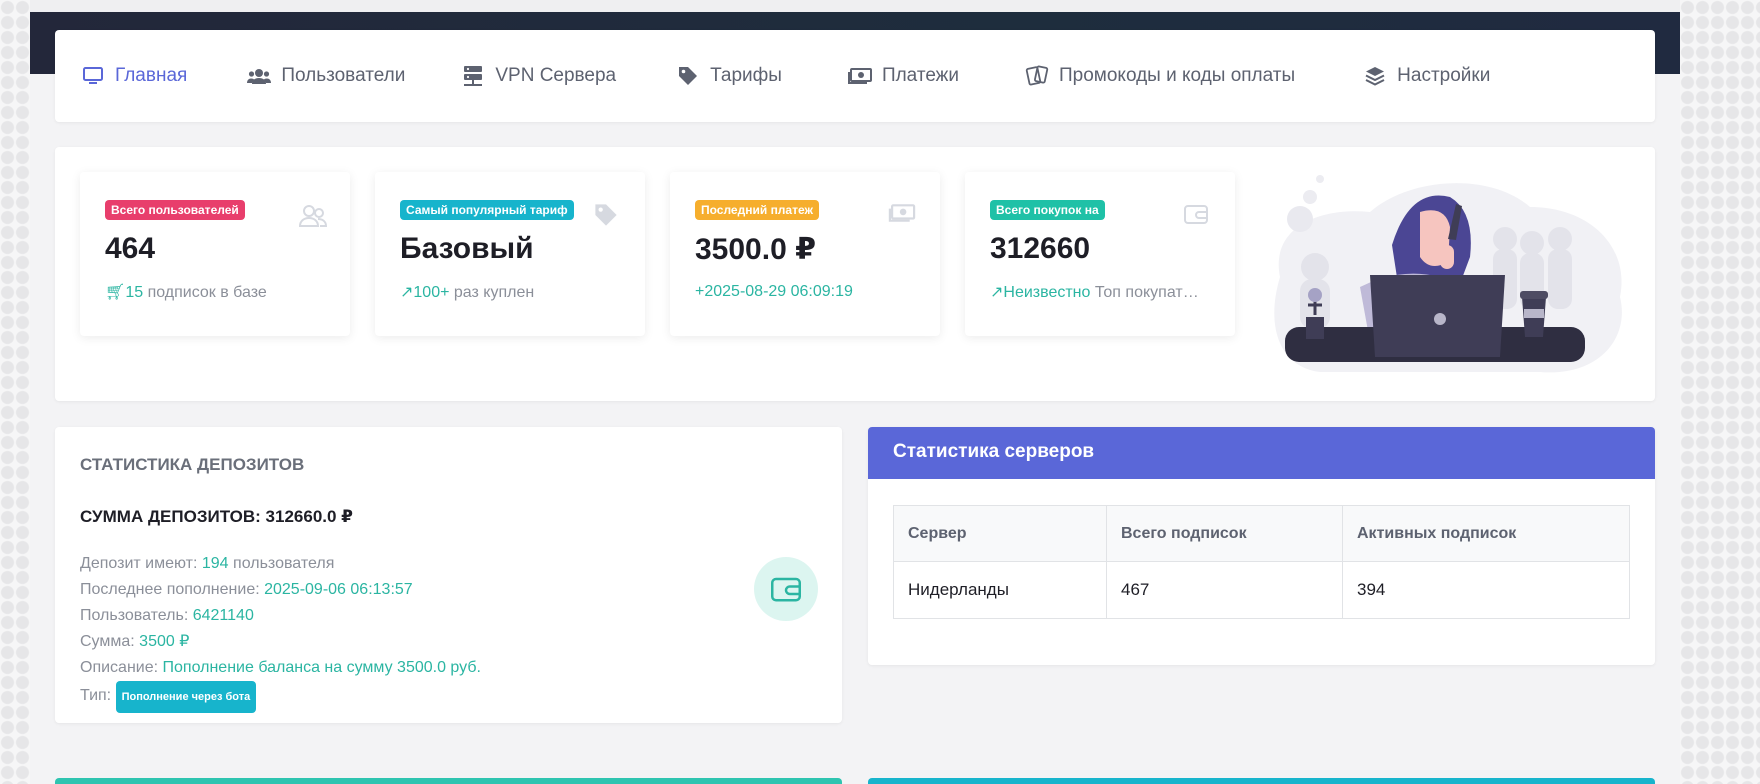 The height and width of the screenshot is (784, 1760). Describe the element at coordinates (164, 641) in the screenshot. I see `deposit-amount-value: 3500 ₽` at that location.